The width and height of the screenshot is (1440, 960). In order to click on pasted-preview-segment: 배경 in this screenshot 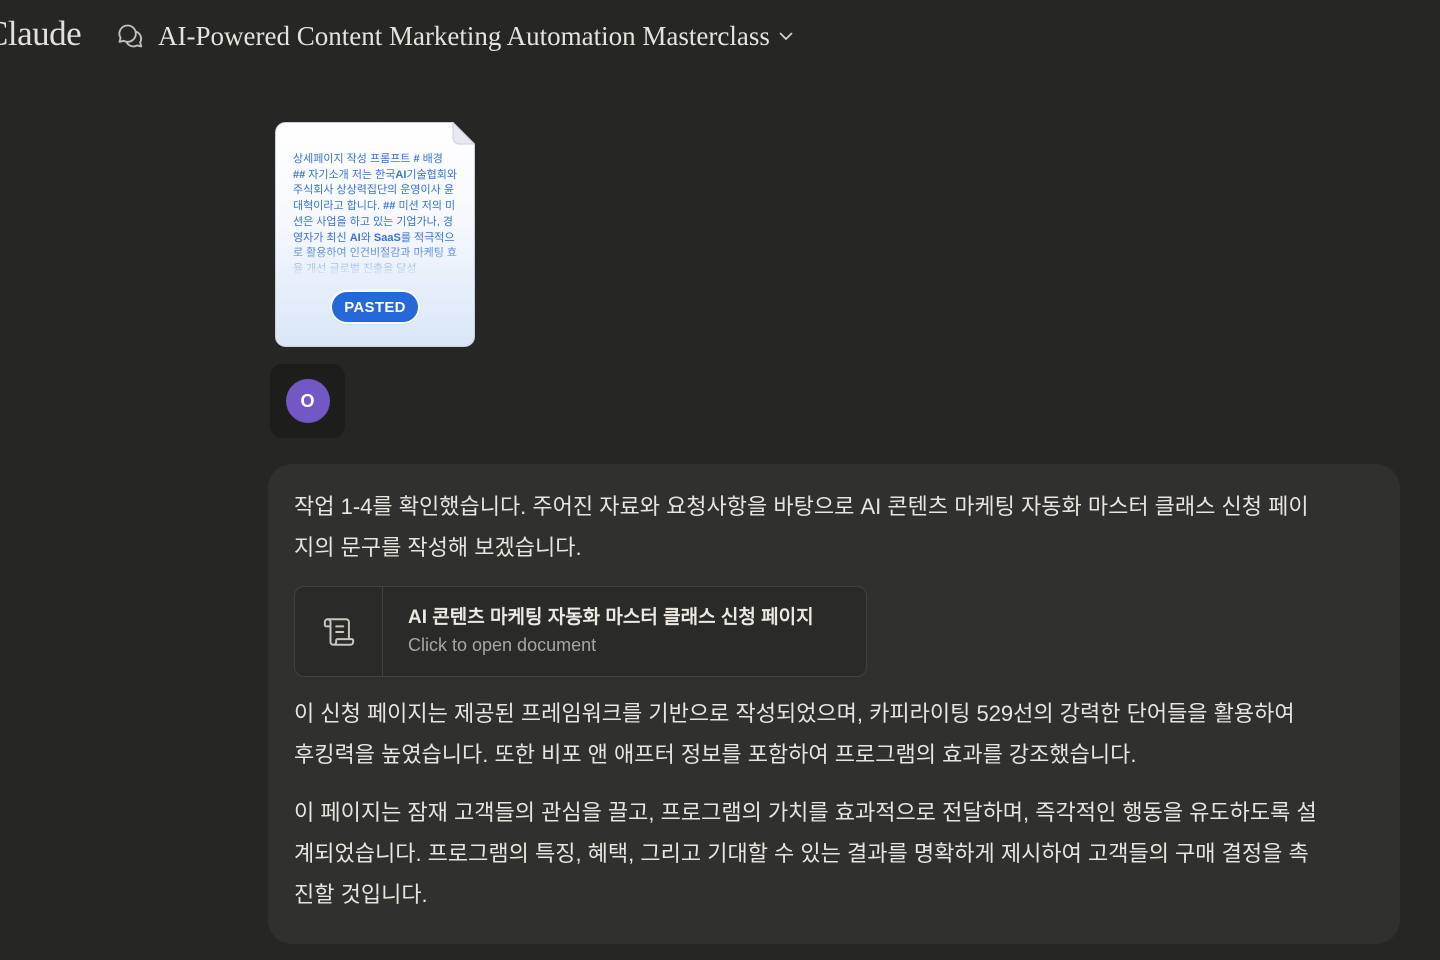, I will do `click(431, 159)`.